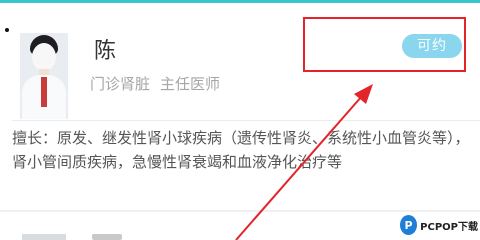 The width and height of the screenshot is (480, 240). I want to click on card-divider, so click(246, 120).